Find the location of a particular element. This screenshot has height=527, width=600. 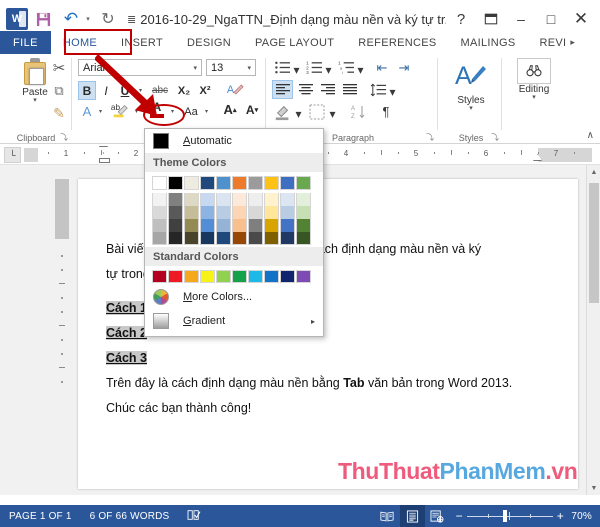

theme-swatch-blue is located at coordinates (223, 183).